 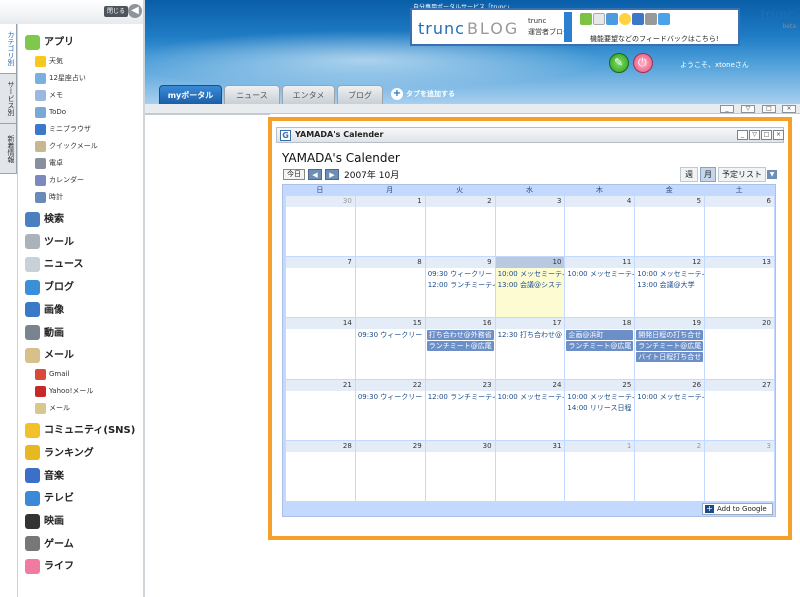 What do you see at coordinates (49, 499) in the screenshot?
I see `sidebar-category: テレビ` at bounding box center [49, 499].